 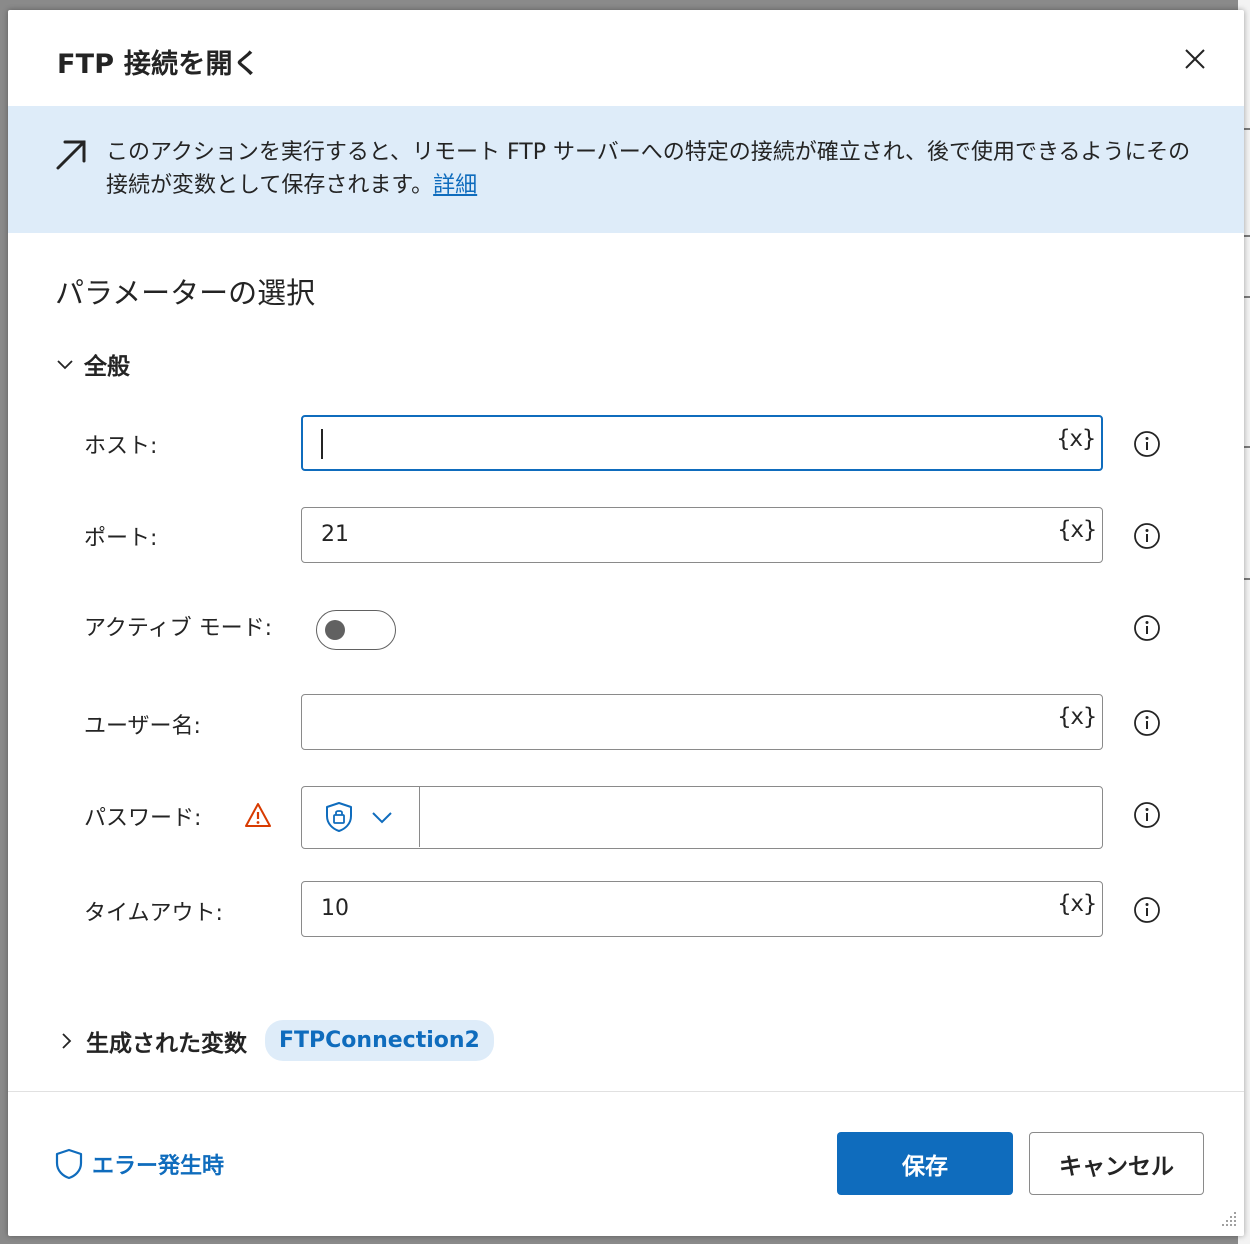 What do you see at coordinates (361, 817) in the screenshot?
I see `password-mode-dropdown` at bounding box center [361, 817].